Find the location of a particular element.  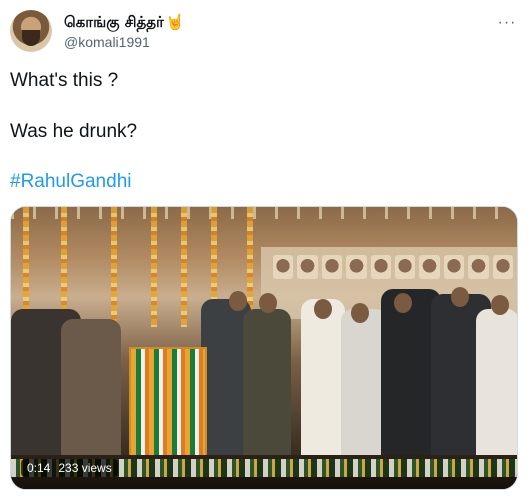

backdrop-portraits is located at coordinates (393, 267).